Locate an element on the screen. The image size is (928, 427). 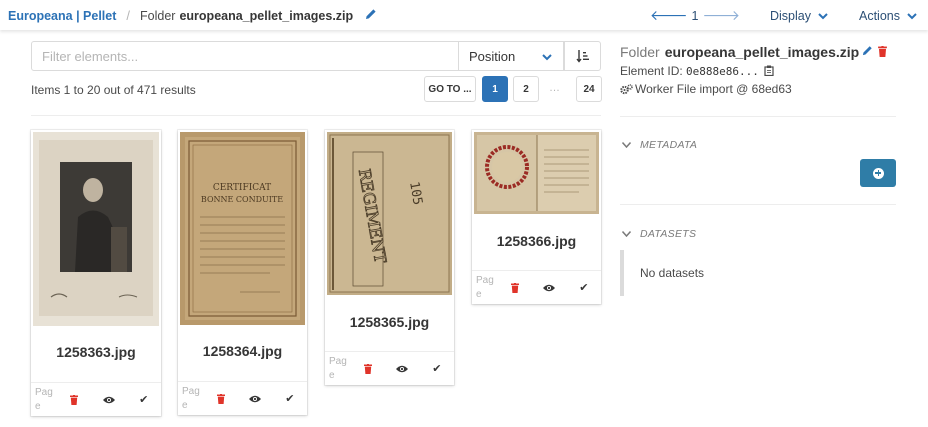
datasets-border is located at coordinates (622, 273).